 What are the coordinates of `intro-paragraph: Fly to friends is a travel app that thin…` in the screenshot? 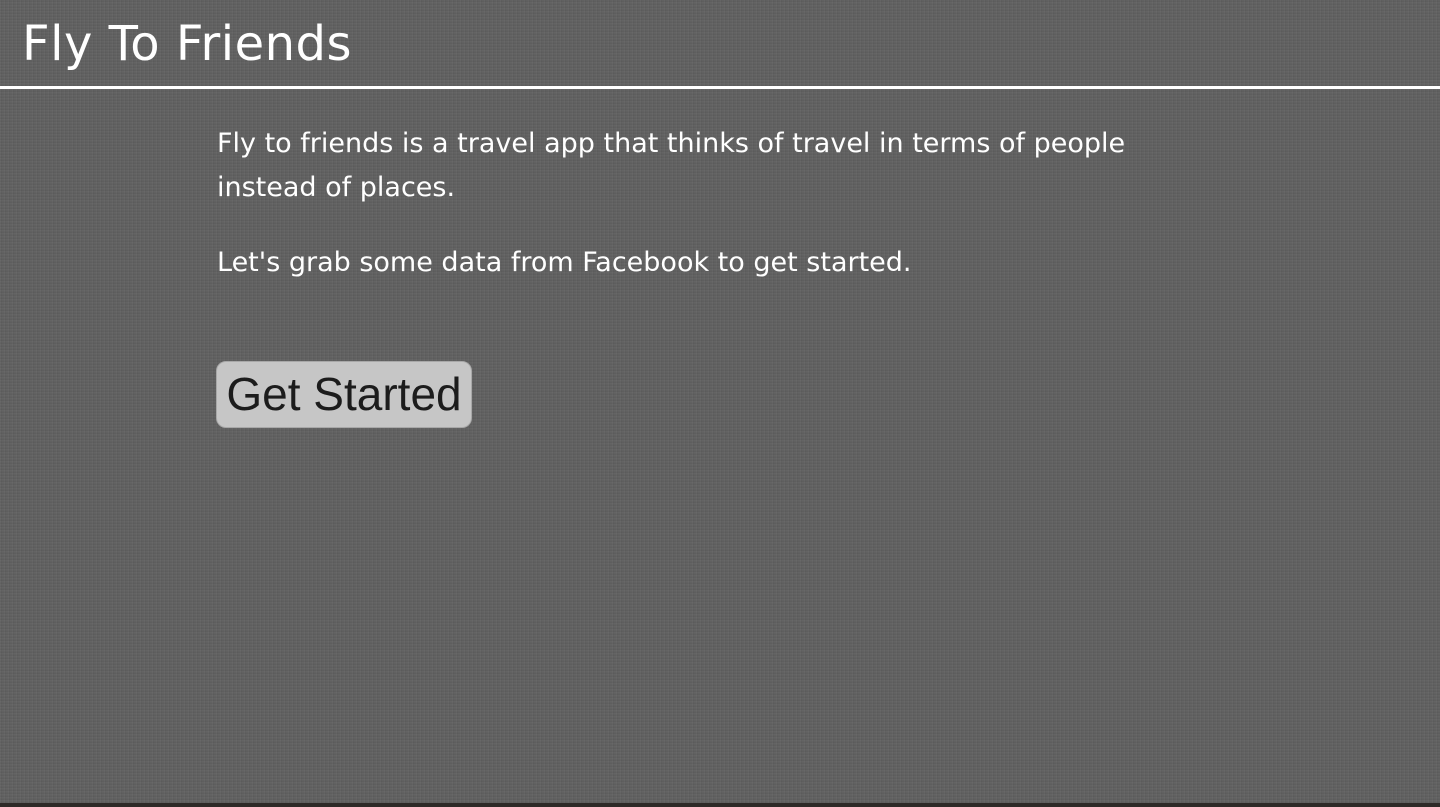 It's located at (671, 165).